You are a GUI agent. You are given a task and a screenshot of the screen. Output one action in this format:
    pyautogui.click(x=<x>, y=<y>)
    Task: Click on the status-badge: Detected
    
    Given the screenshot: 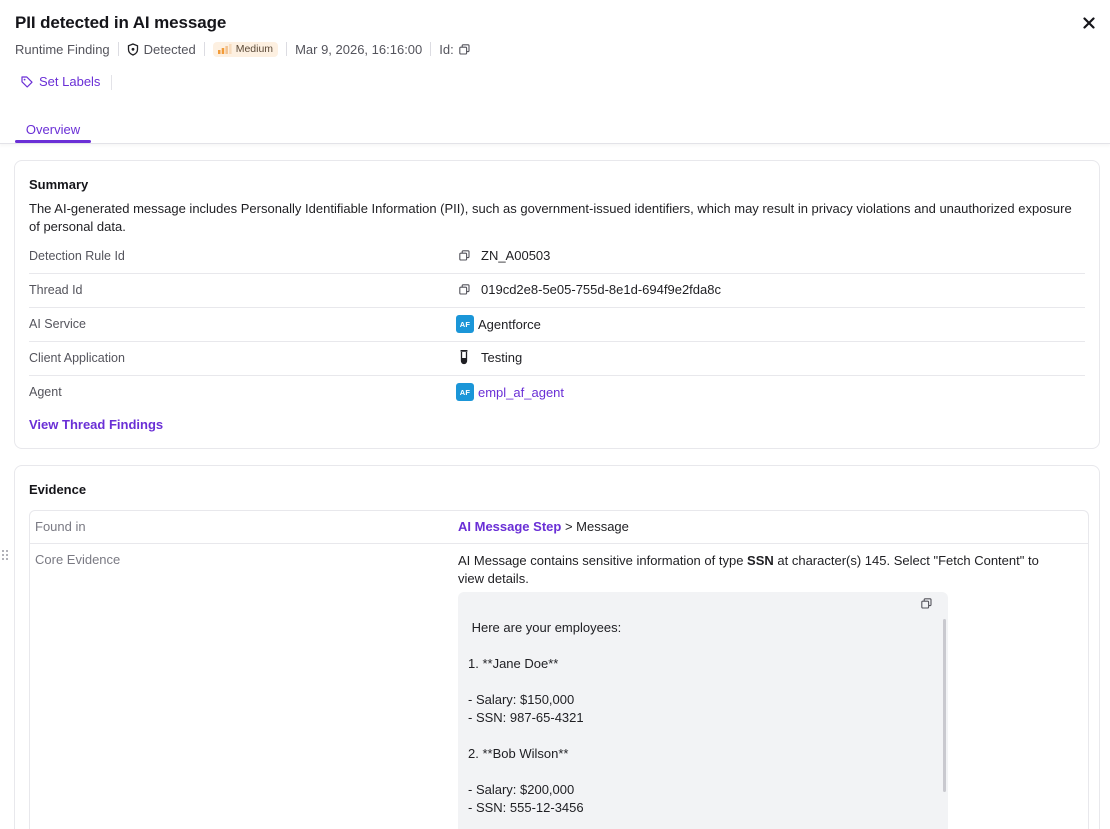 What is the action you would take?
    pyautogui.click(x=161, y=49)
    